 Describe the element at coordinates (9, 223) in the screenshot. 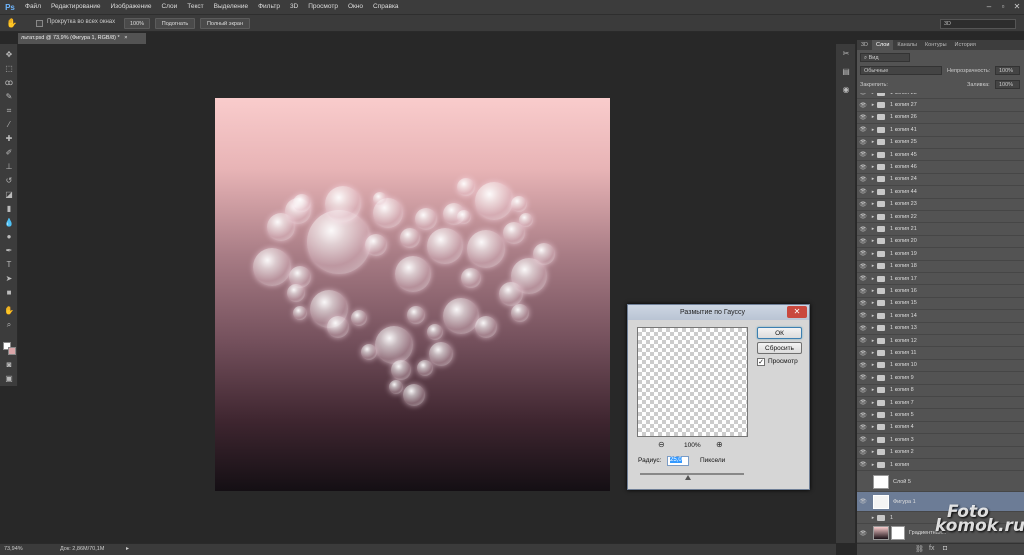

I see `blur-tool-icon: 💧` at that location.